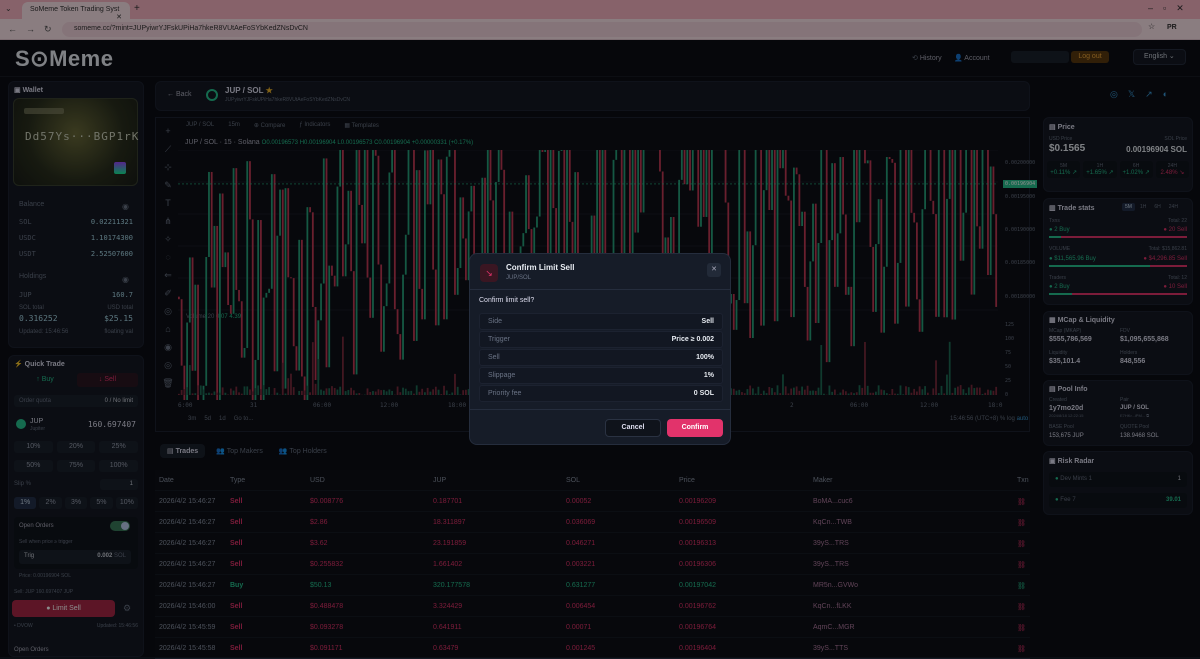  I want to click on modal-row-side: SideSell, so click(601, 321).